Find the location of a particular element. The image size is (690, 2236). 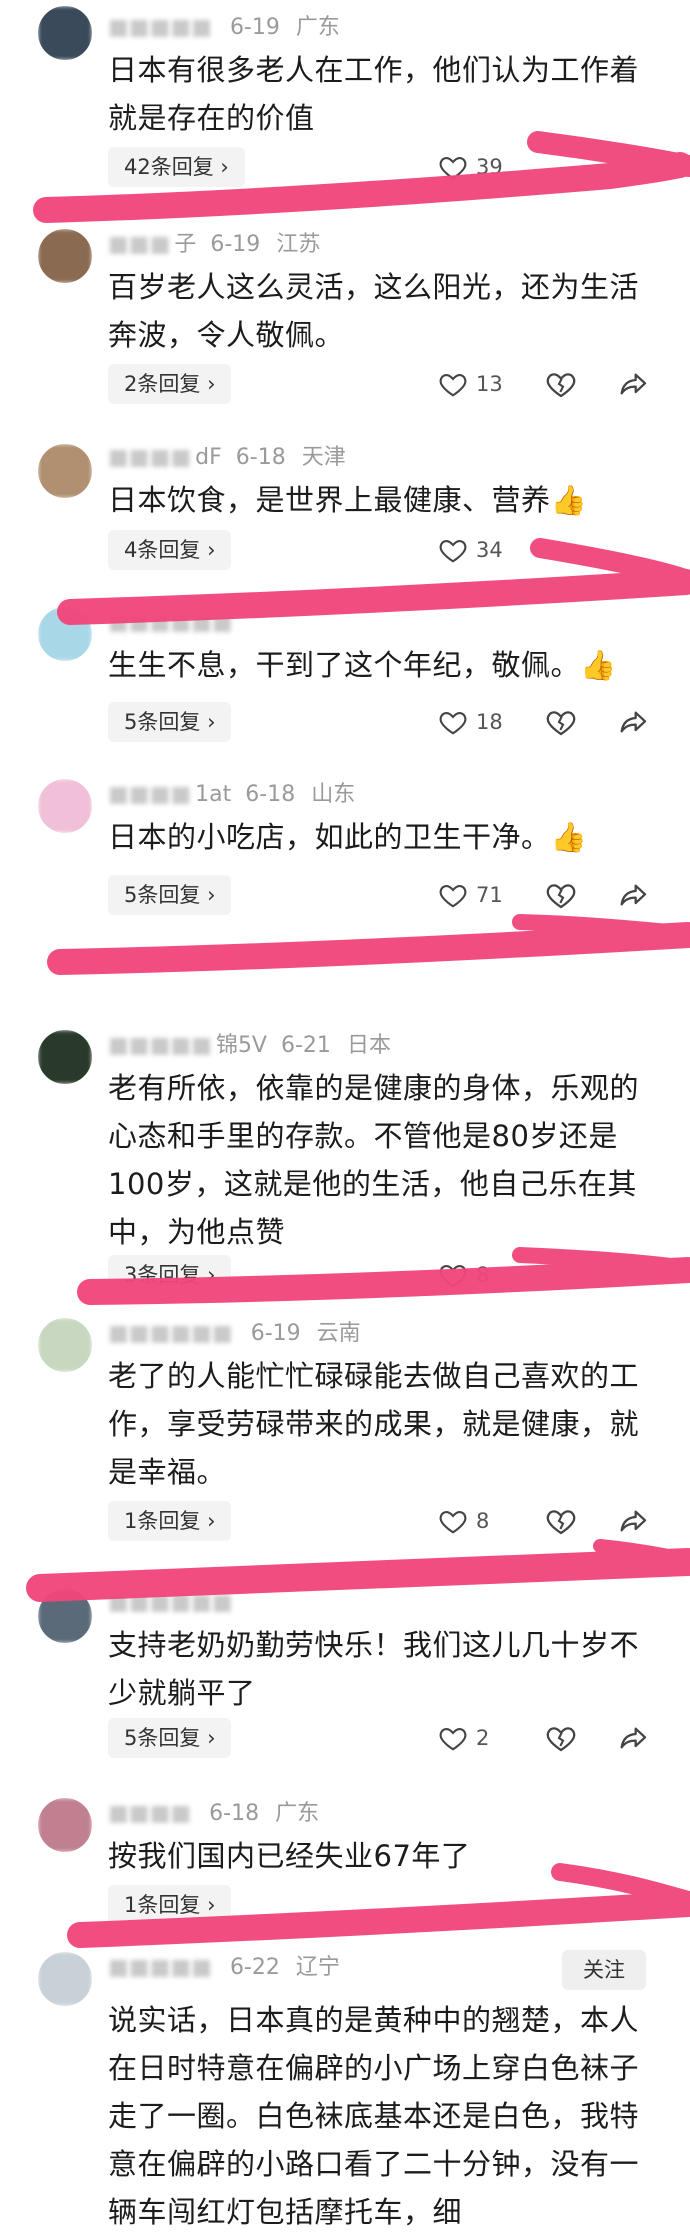

replies-button: 3条回复 › is located at coordinates (170, 1275).